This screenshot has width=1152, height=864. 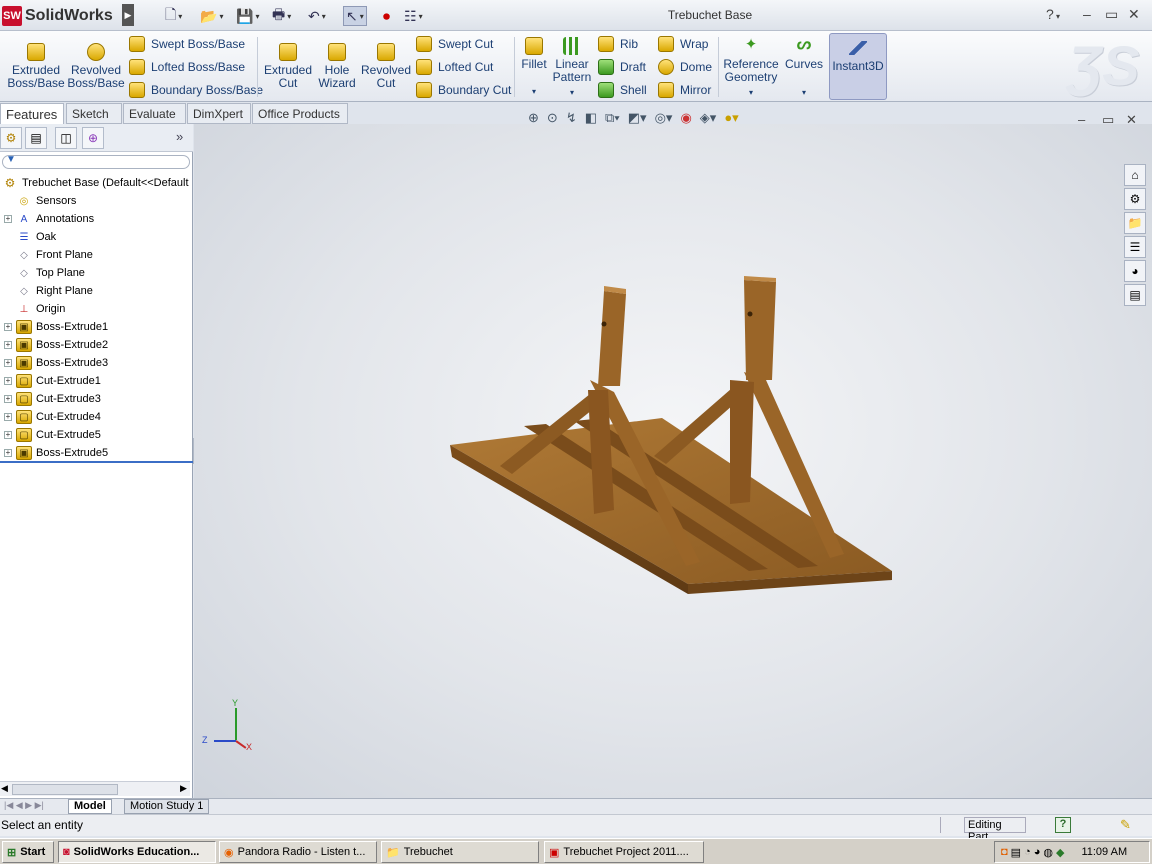 What do you see at coordinates (1063, 825) in the screenshot?
I see `quick-tips-help-icon: ?` at bounding box center [1063, 825].